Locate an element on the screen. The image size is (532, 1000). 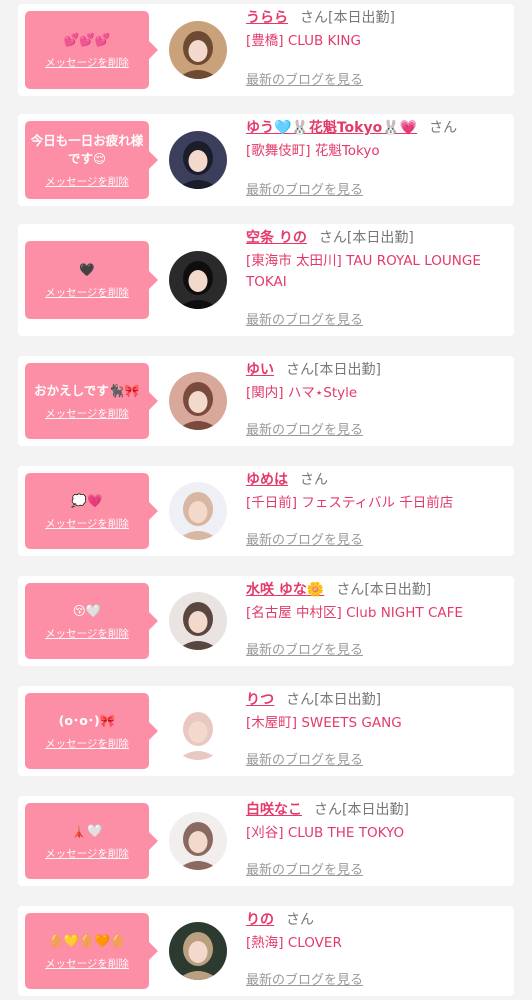
name-line: 空条 りの さん[本日出勤] is located at coordinates (376, 238).